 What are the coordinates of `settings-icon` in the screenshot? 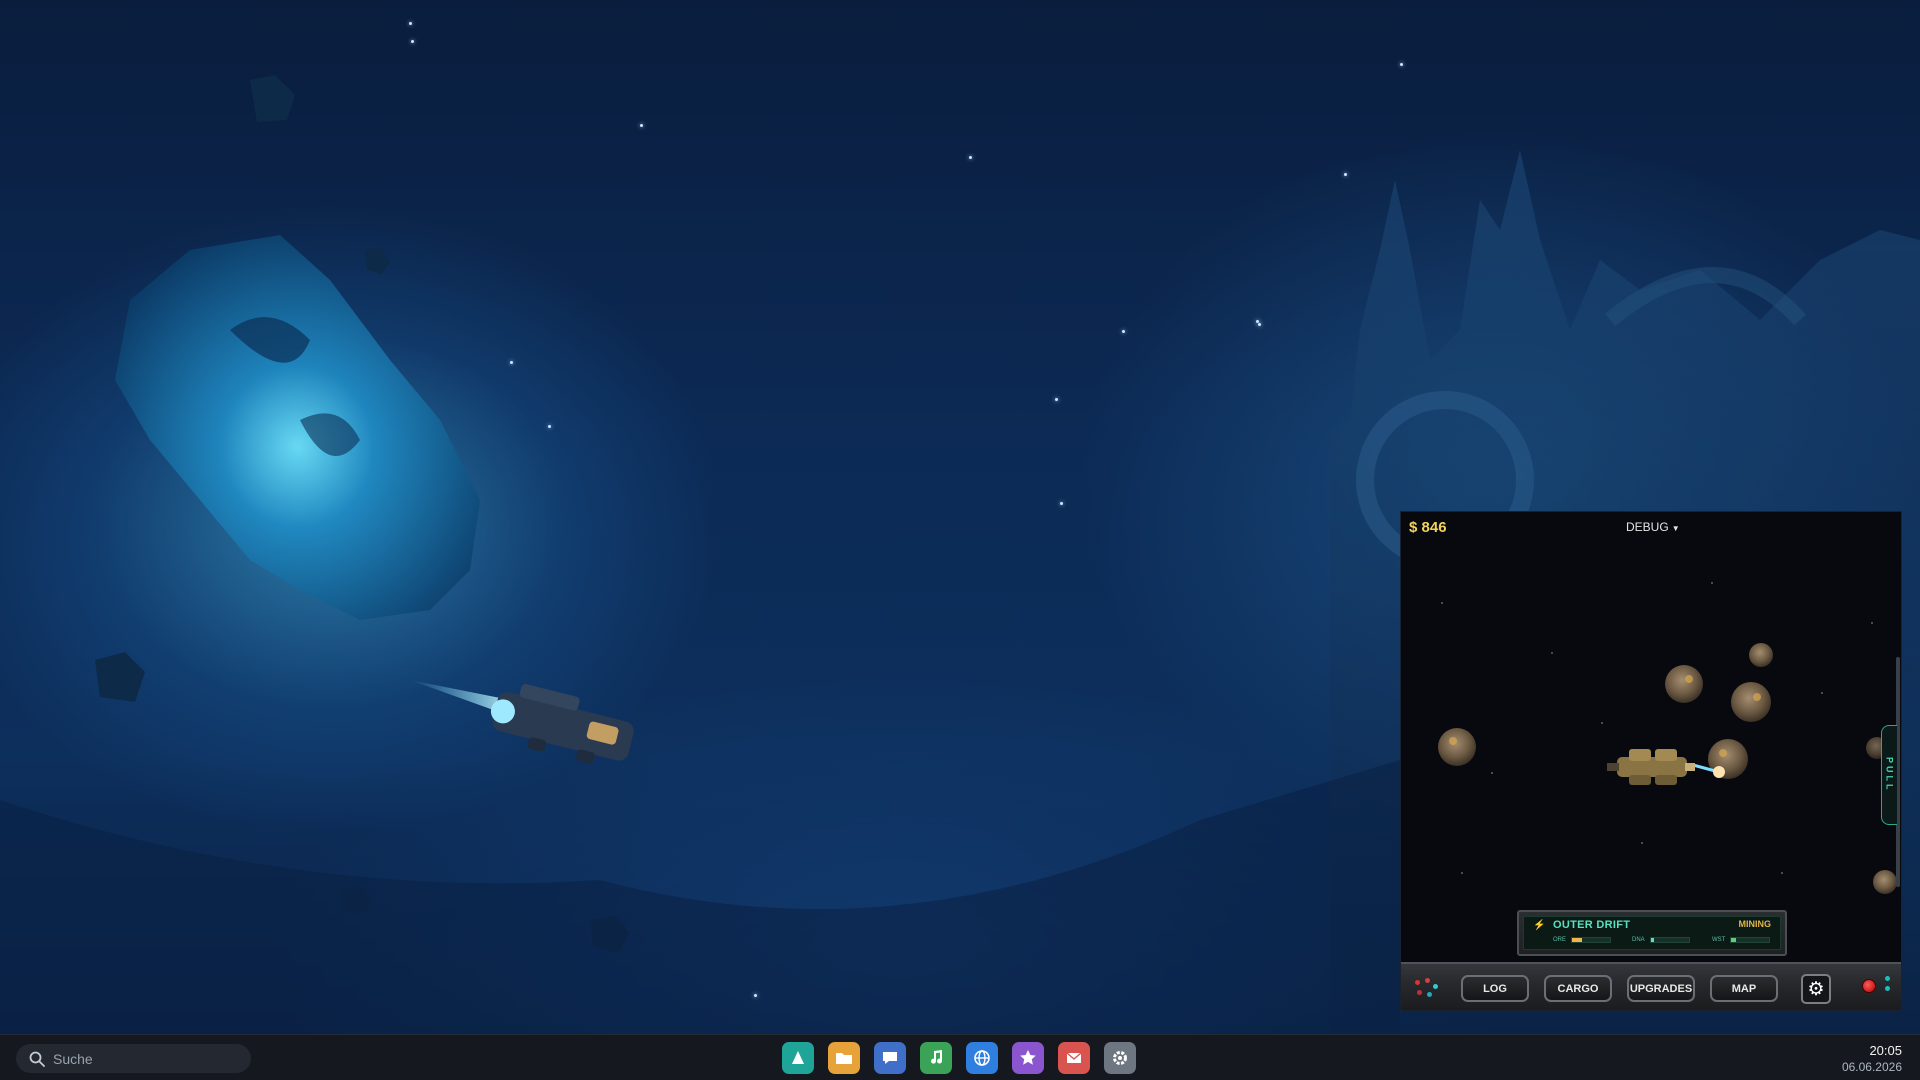 It's located at (1120, 1058).